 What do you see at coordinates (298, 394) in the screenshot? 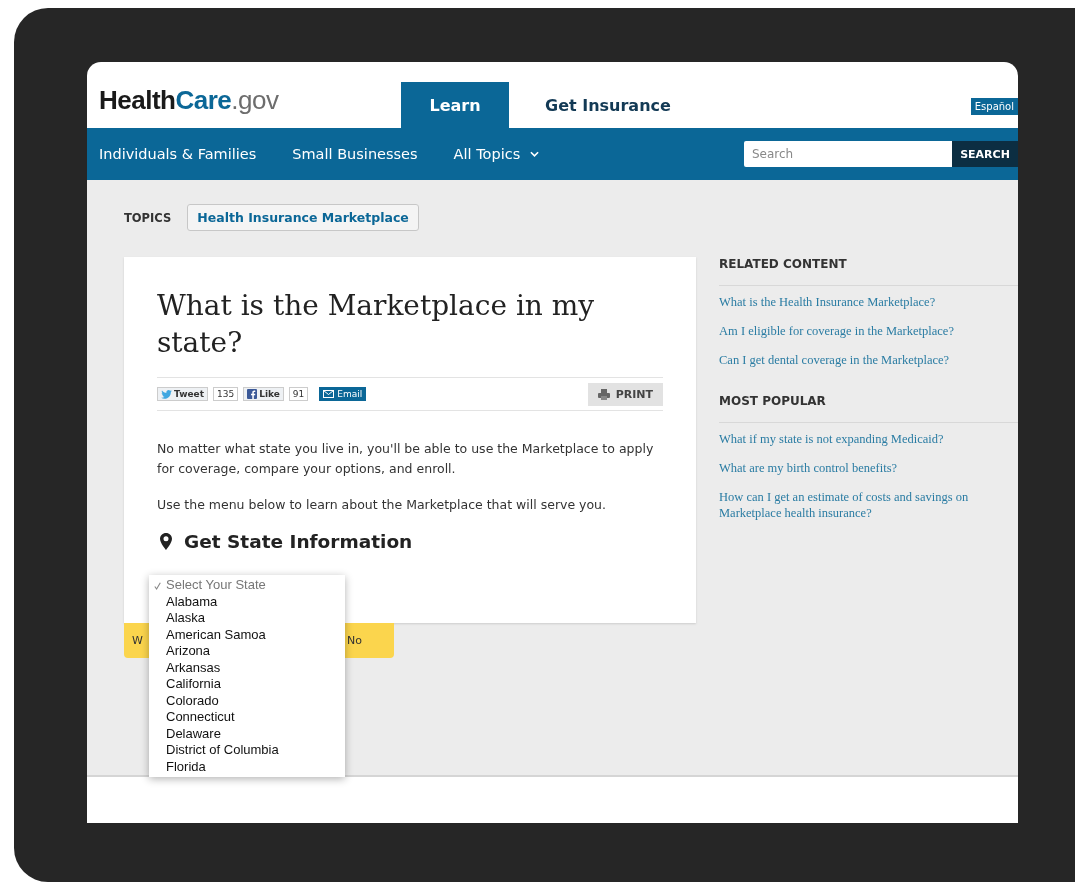
I see `like-count: 91` at bounding box center [298, 394].